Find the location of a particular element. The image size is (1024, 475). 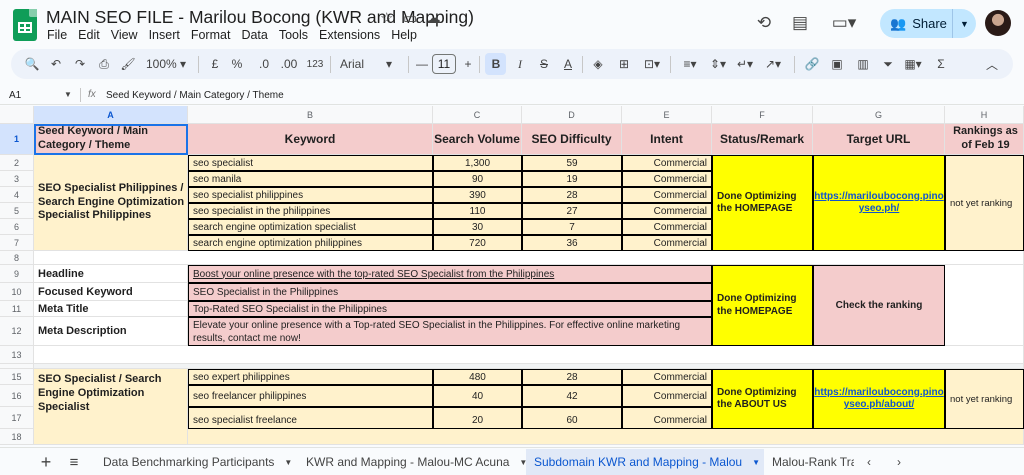

cell-difficulty: 27 is located at coordinates (572, 211).